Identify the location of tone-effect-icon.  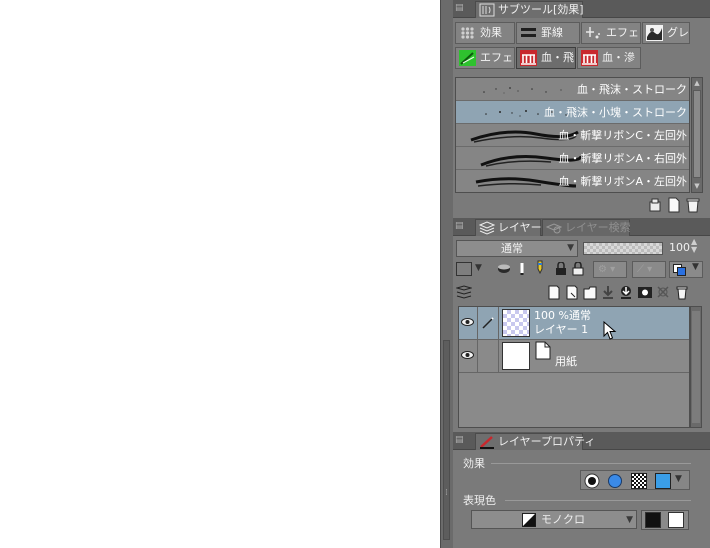
(639, 481).